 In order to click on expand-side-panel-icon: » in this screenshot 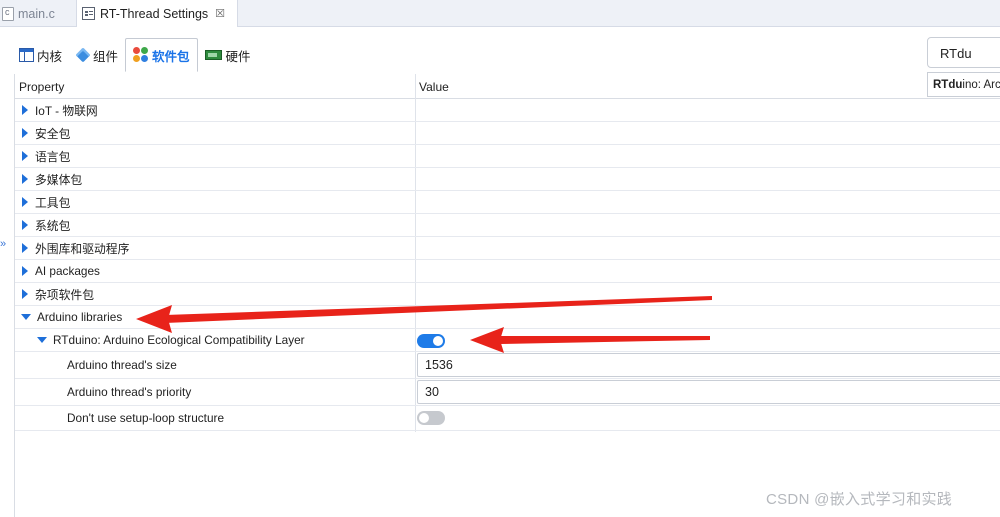, I will do `click(3, 244)`.